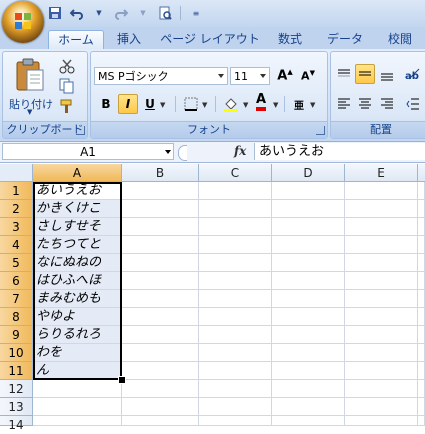  What do you see at coordinates (80, 130) in the screenshot?
I see `dialog-launcher-icon` at bounding box center [80, 130].